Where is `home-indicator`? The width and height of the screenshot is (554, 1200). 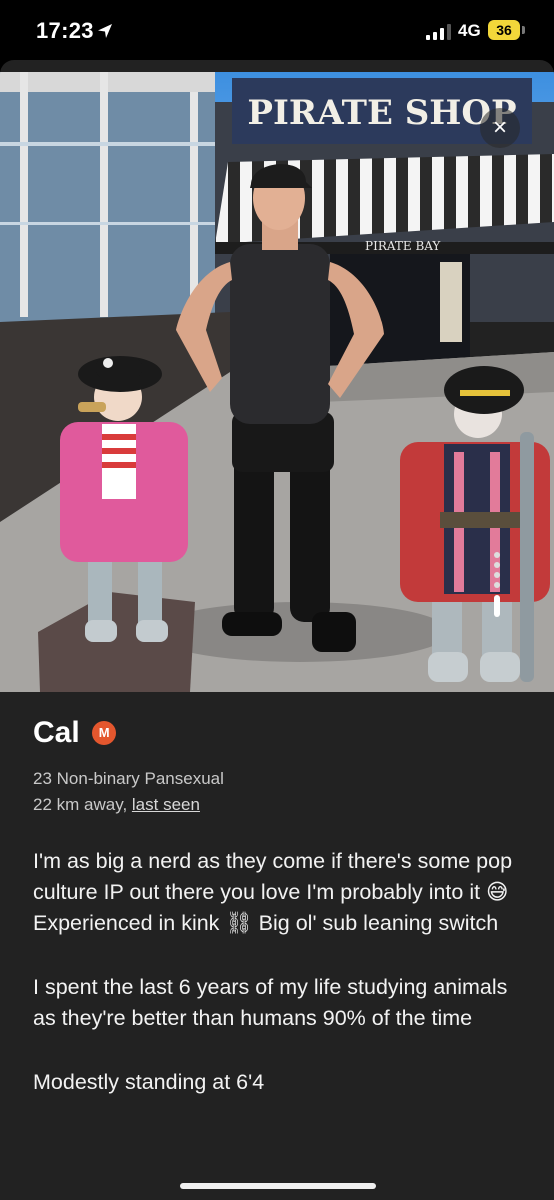 home-indicator is located at coordinates (278, 1186).